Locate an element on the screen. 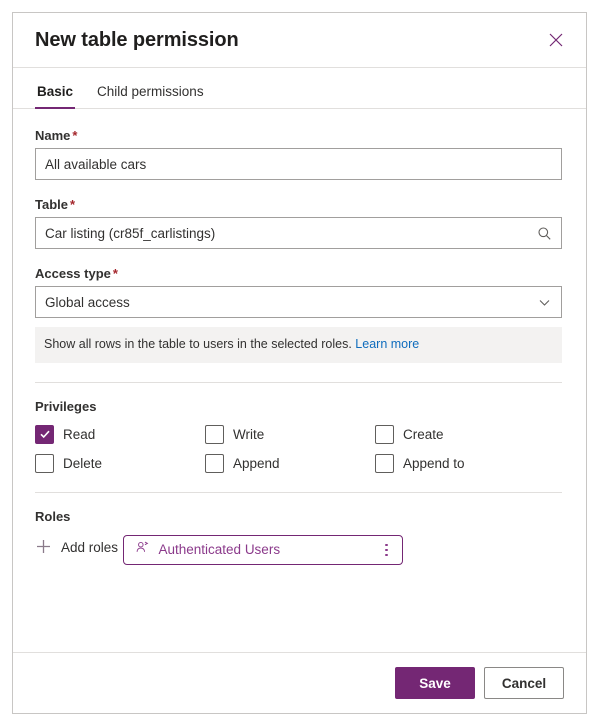 Image resolution: width=599 pixels, height=725 pixels. roles-divider is located at coordinates (298, 492).